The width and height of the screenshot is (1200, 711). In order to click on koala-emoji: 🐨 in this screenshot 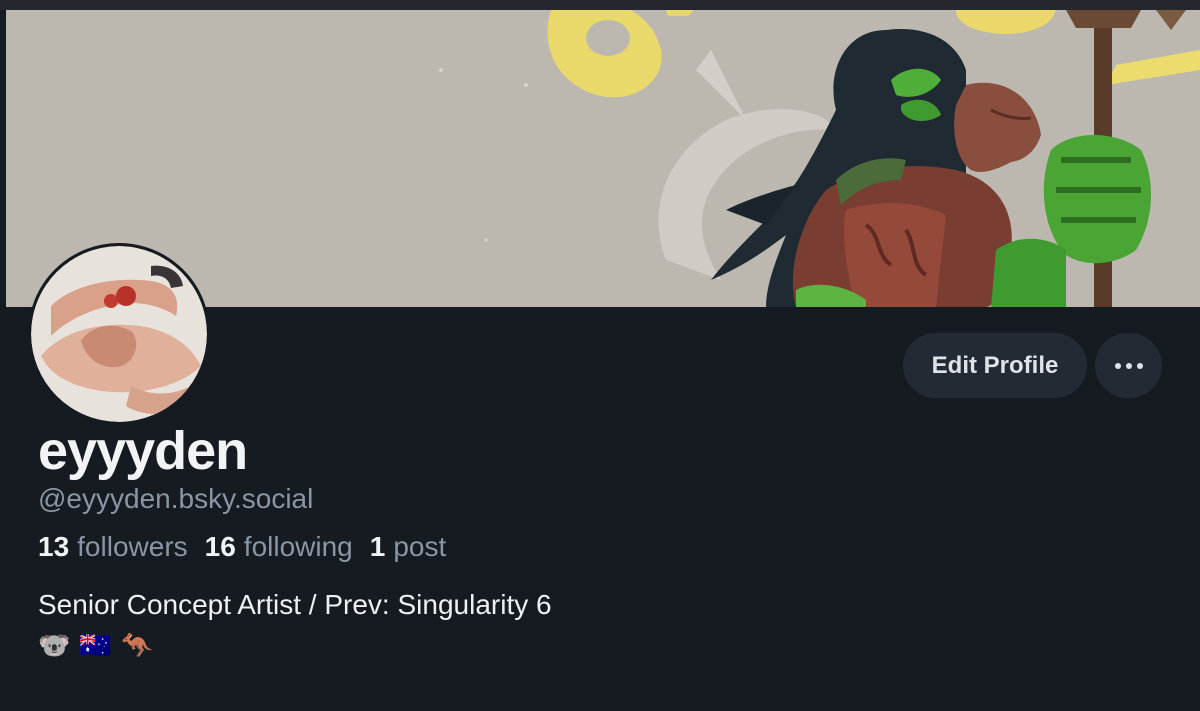, I will do `click(54, 645)`.